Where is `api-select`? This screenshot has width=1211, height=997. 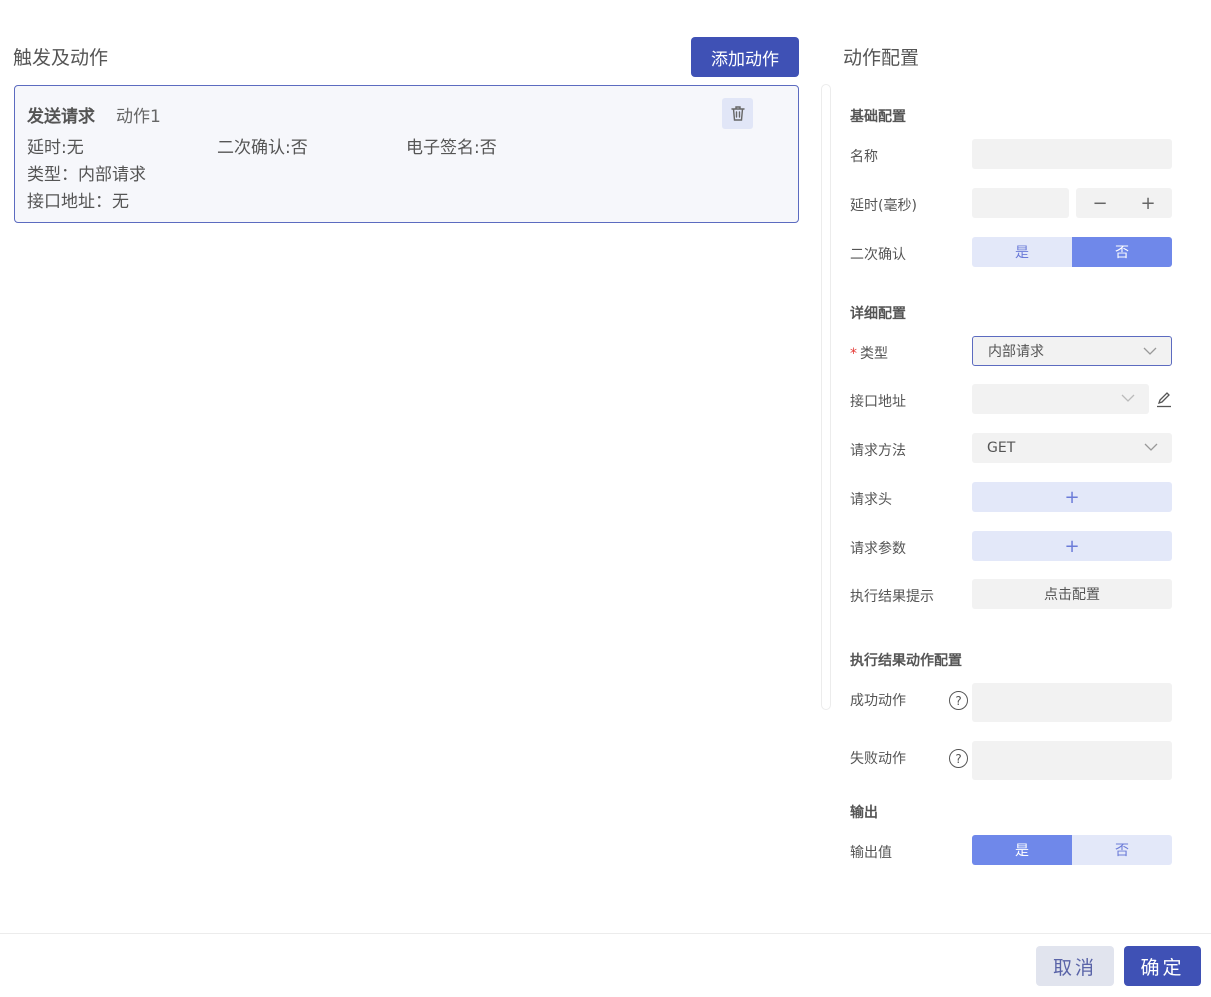
api-select is located at coordinates (1060, 399).